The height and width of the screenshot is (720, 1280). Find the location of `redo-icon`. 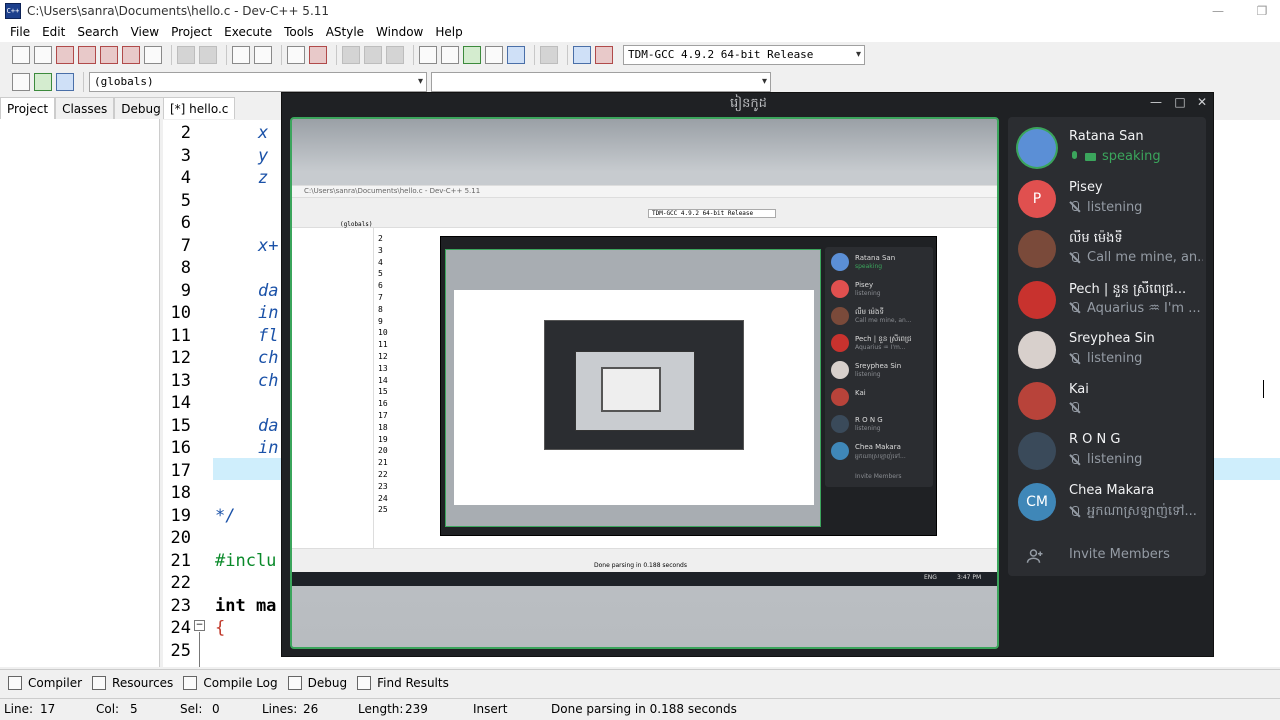

redo-icon is located at coordinates (208, 55).